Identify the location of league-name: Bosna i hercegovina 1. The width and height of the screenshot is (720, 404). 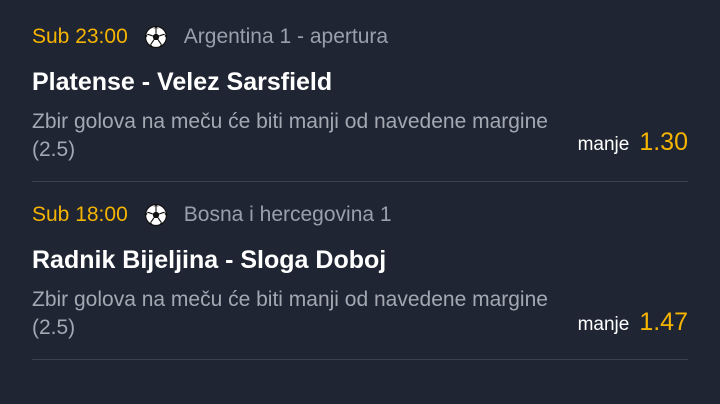
(287, 214).